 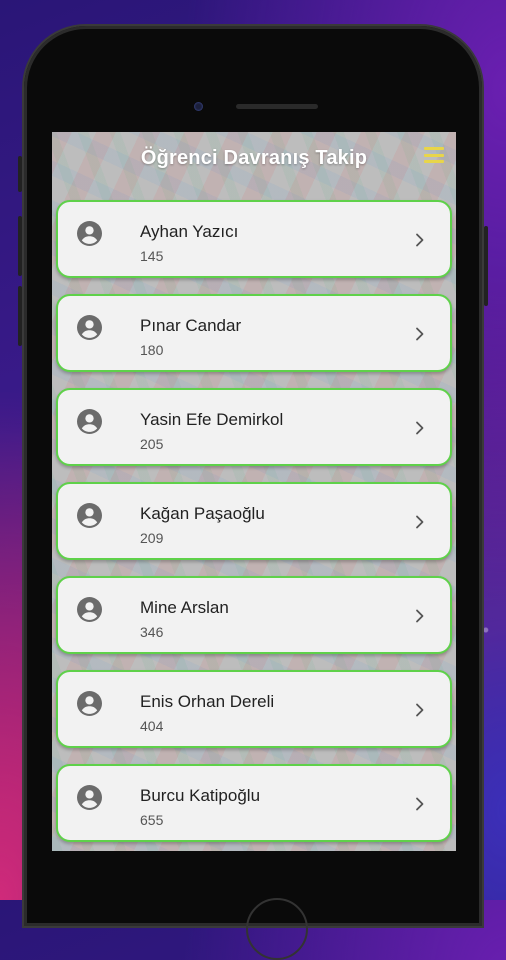 I want to click on student-name: Enis Orhan Dereli, so click(x=207, y=701).